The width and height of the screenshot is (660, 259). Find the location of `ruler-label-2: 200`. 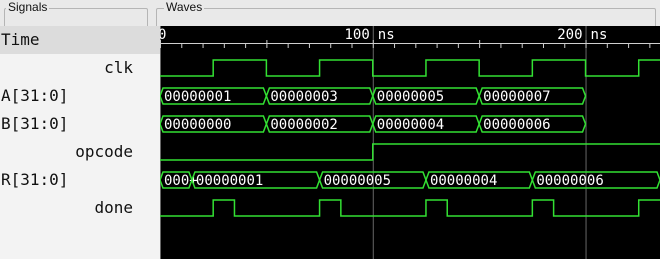

ruler-label-2: 200 is located at coordinates (569, 35).